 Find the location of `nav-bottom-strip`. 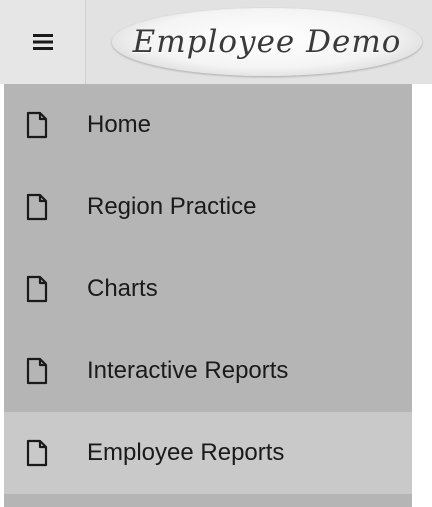

nav-bottom-strip is located at coordinates (208, 500).